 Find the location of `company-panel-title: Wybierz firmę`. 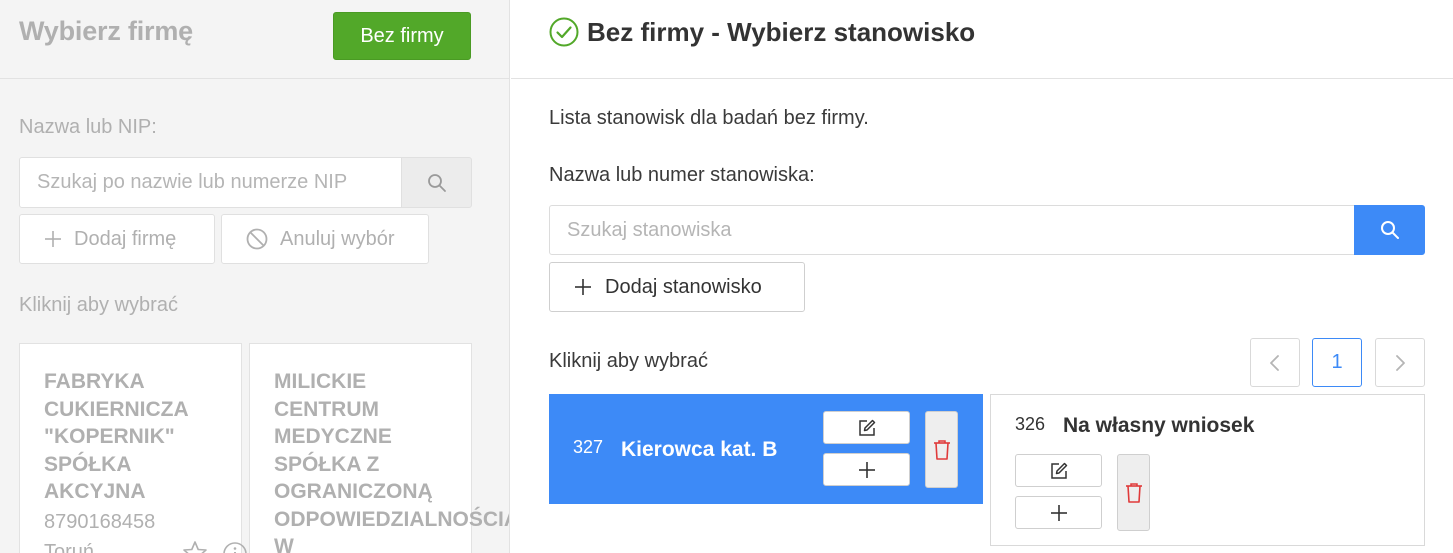

company-panel-title: Wybierz firmę is located at coordinates (106, 31).